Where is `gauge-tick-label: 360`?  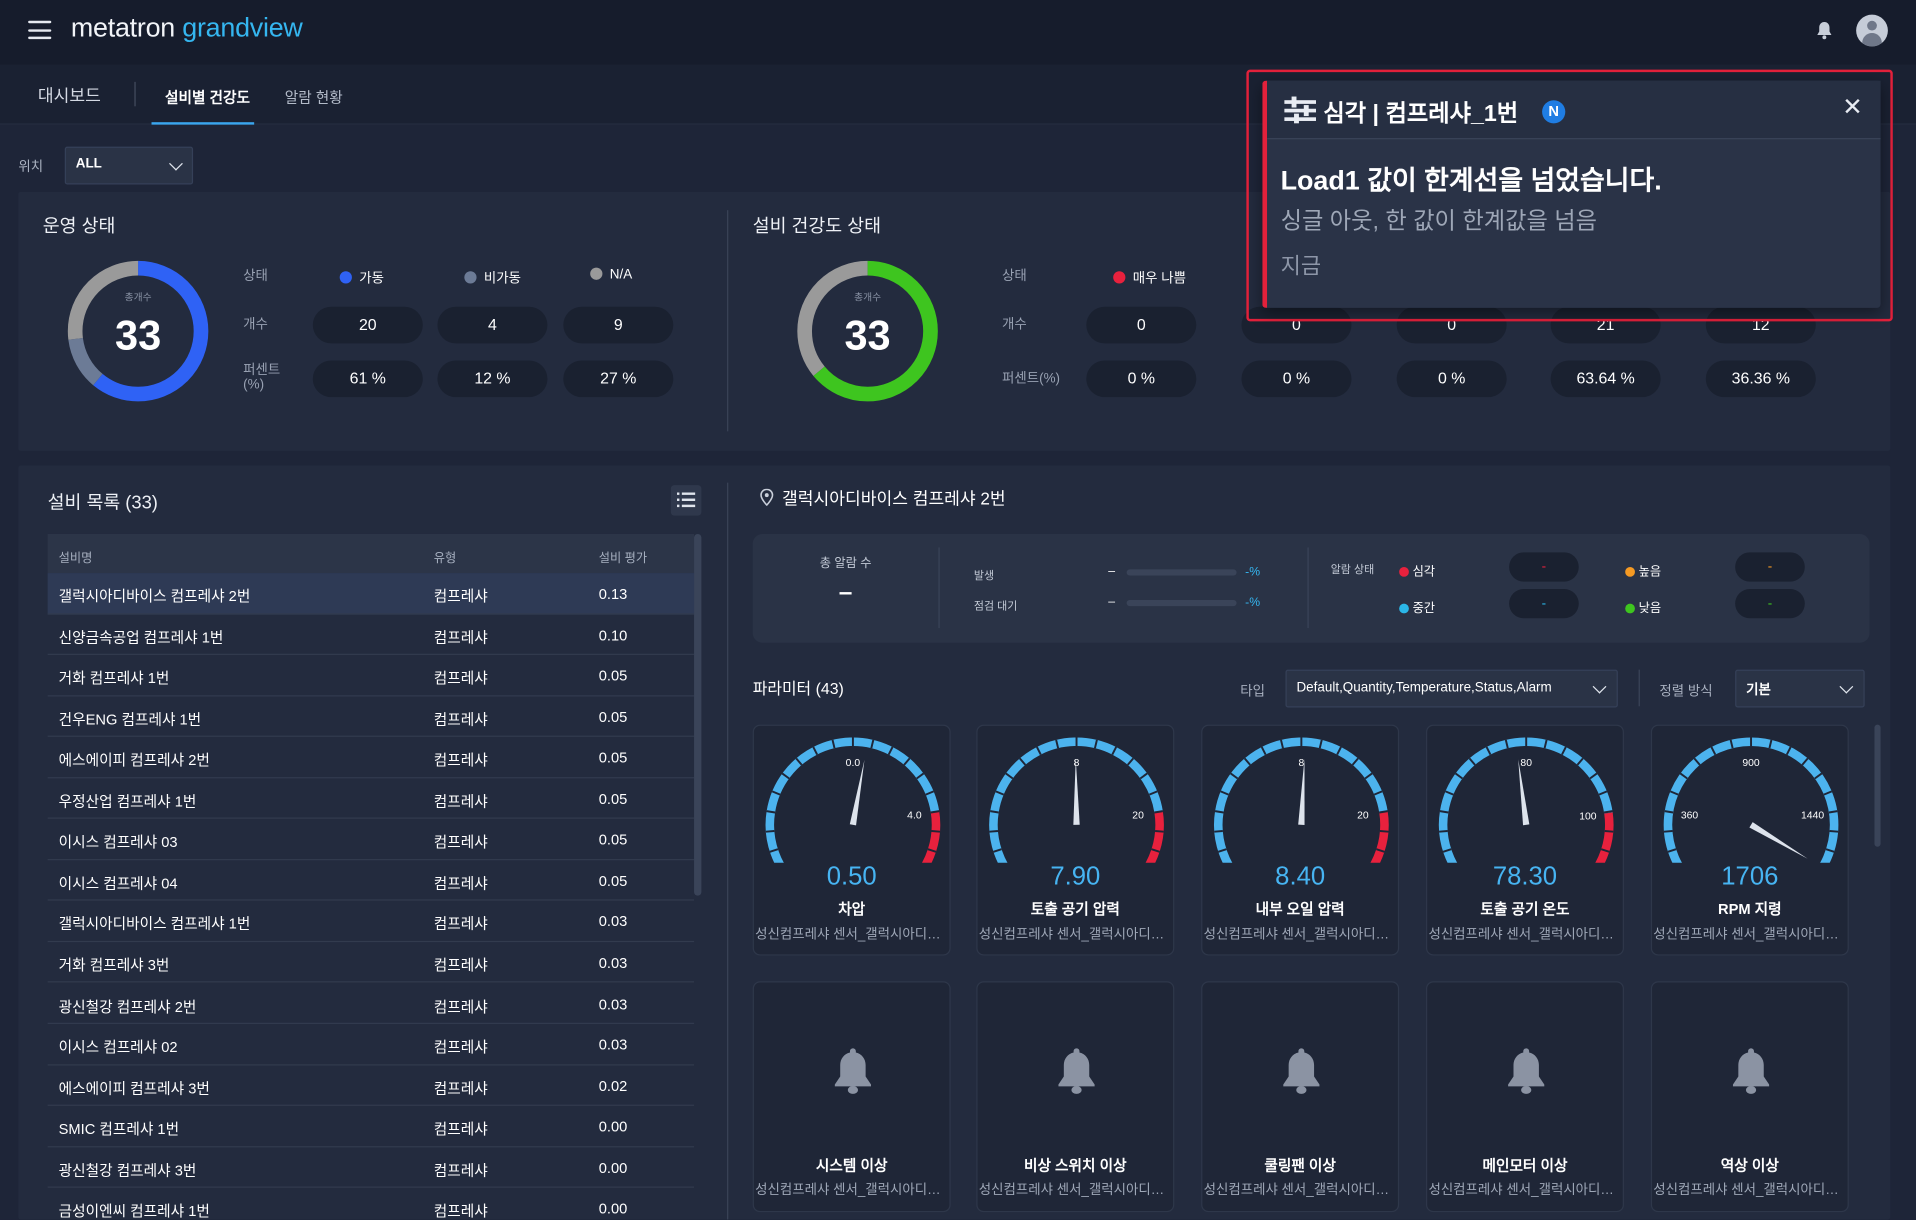
gauge-tick-label: 360 is located at coordinates (1690, 816).